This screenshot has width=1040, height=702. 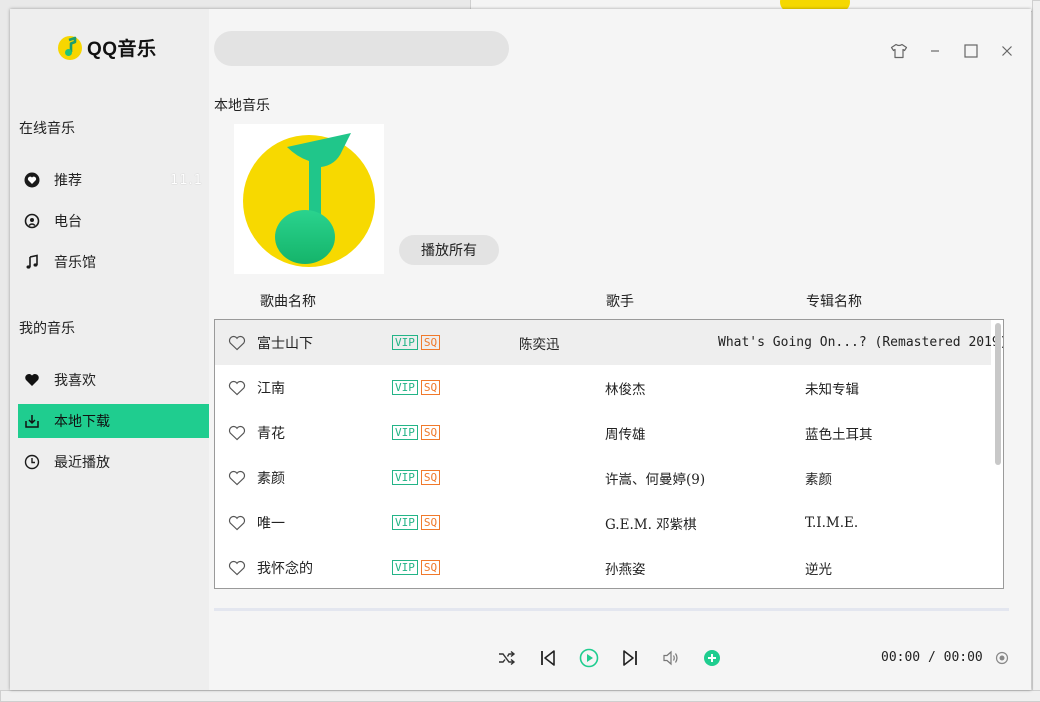 What do you see at coordinates (589, 658) in the screenshot?
I see `play-icon` at bounding box center [589, 658].